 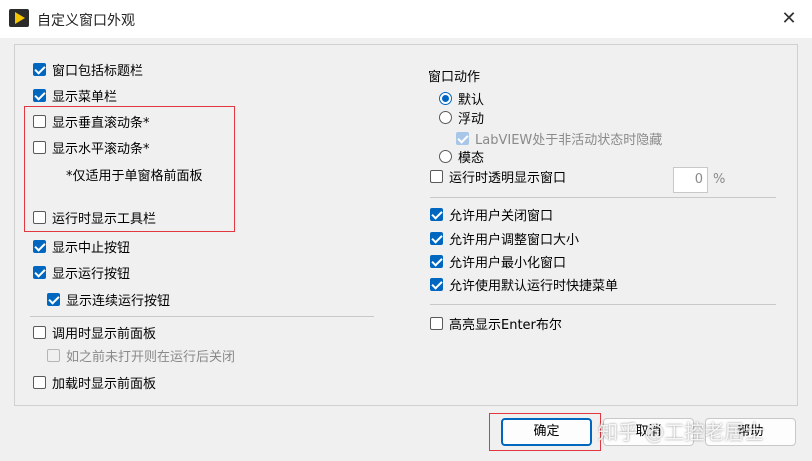 What do you see at coordinates (94, 332) in the screenshot?
I see `checkbox-show-front-panel-when-called: 调用时显示前面板` at bounding box center [94, 332].